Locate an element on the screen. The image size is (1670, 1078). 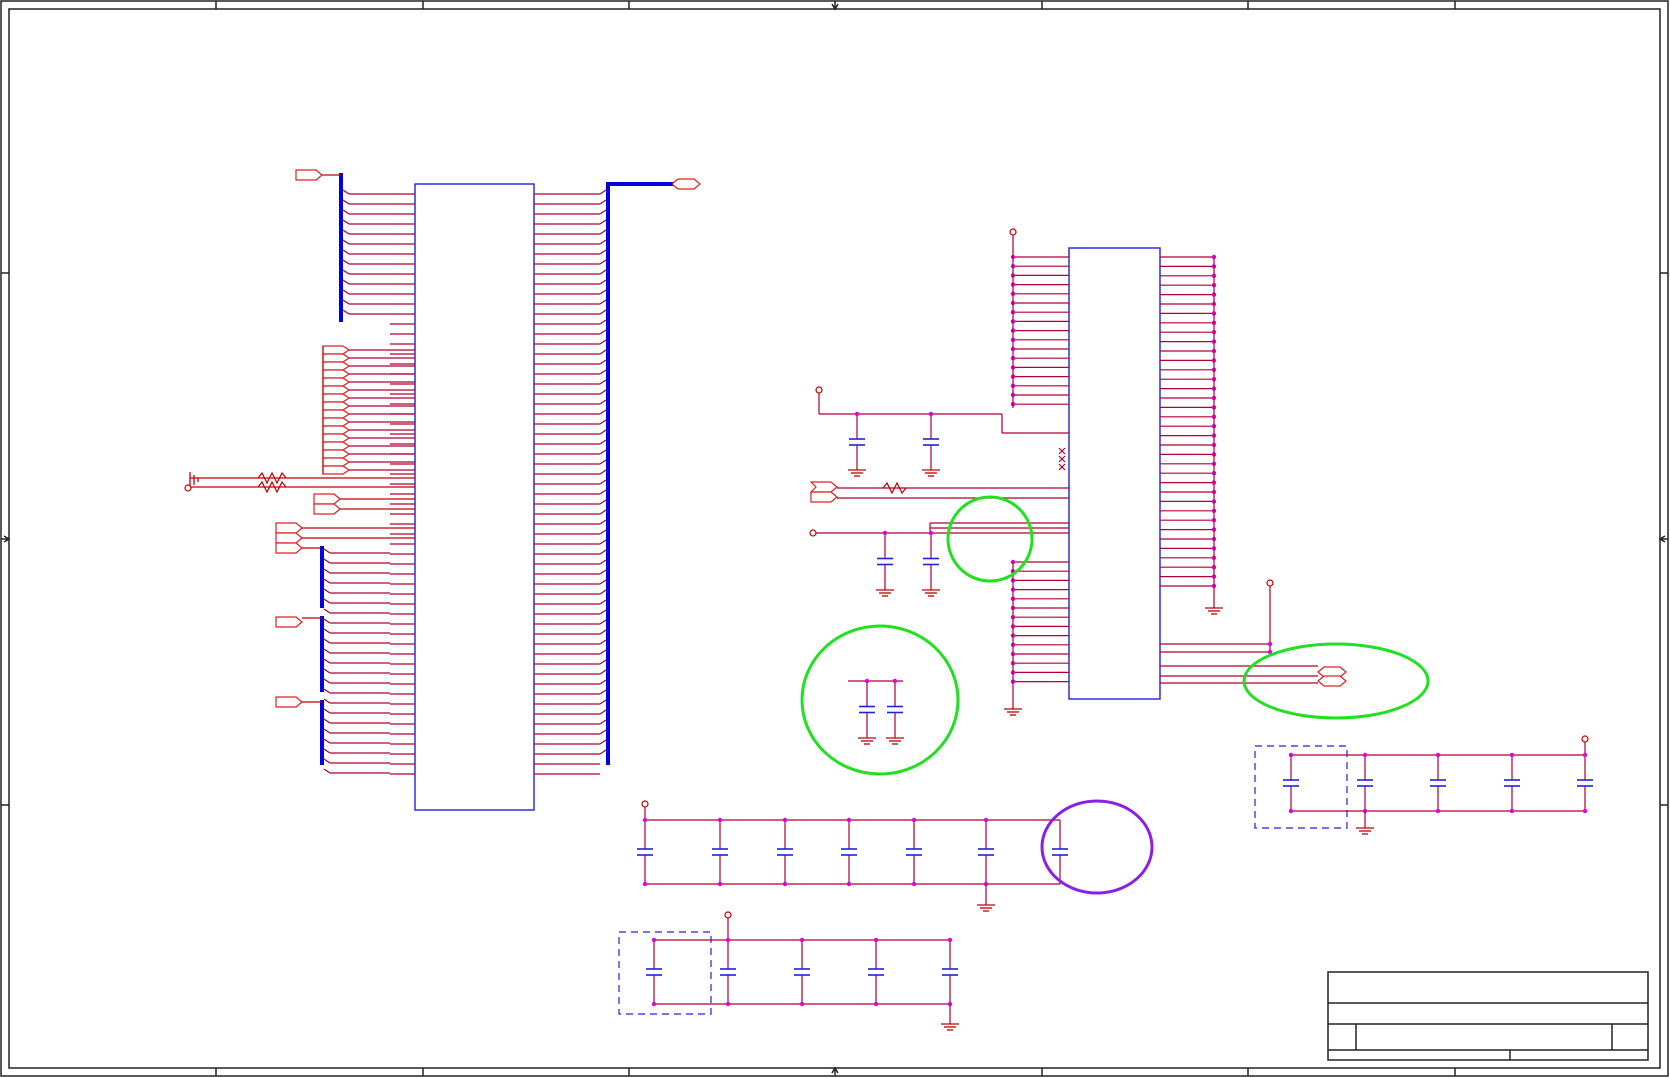
ground-u2-right is located at coordinates (1214, 610).